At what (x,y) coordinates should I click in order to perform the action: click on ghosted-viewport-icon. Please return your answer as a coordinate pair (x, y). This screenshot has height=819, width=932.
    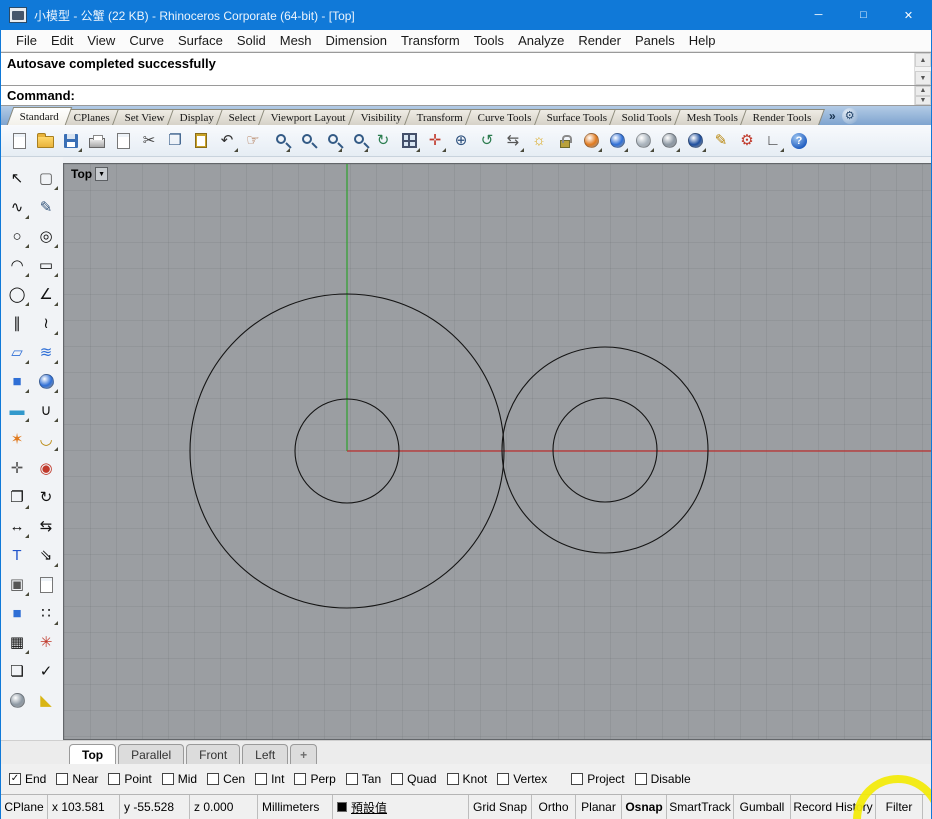
    Looking at the image, I should click on (643, 141).